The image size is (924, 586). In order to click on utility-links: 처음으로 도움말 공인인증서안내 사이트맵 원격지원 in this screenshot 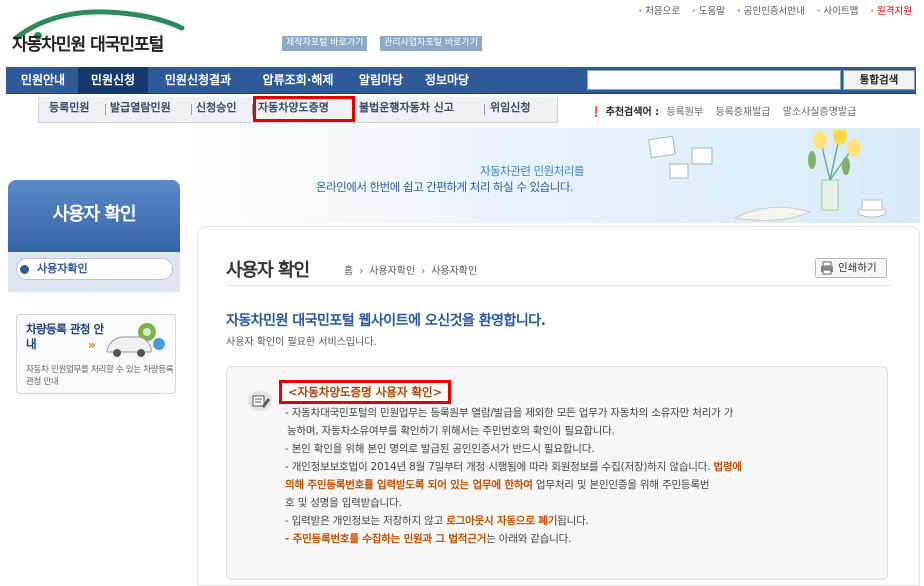, I will do `click(771, 10)`.